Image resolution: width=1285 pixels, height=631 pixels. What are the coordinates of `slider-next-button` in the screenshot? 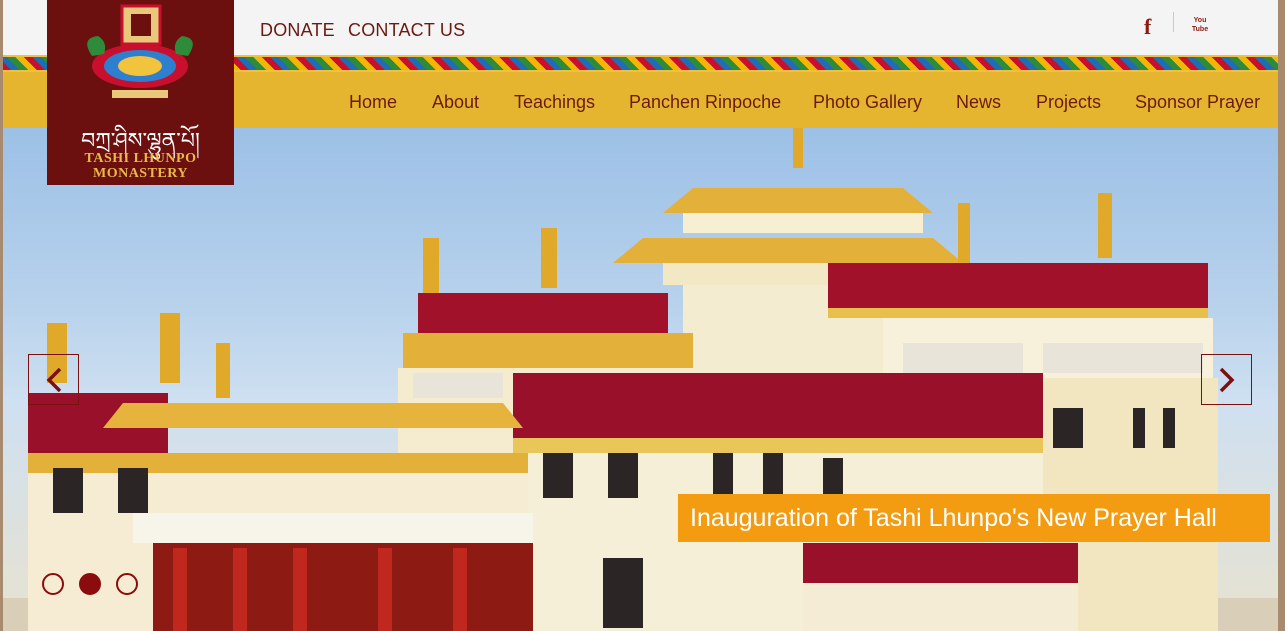 It's located at (1226, 379).